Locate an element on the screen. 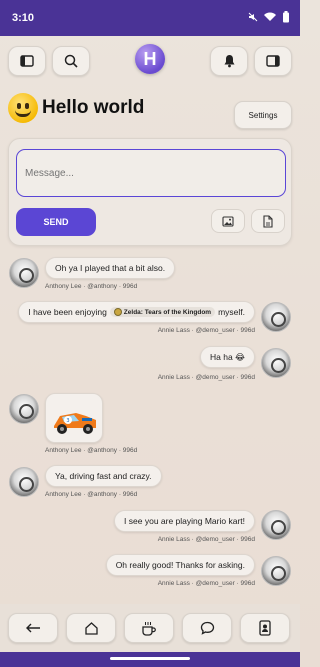  sidebar-left-icon is located at coordinates (27, 61).